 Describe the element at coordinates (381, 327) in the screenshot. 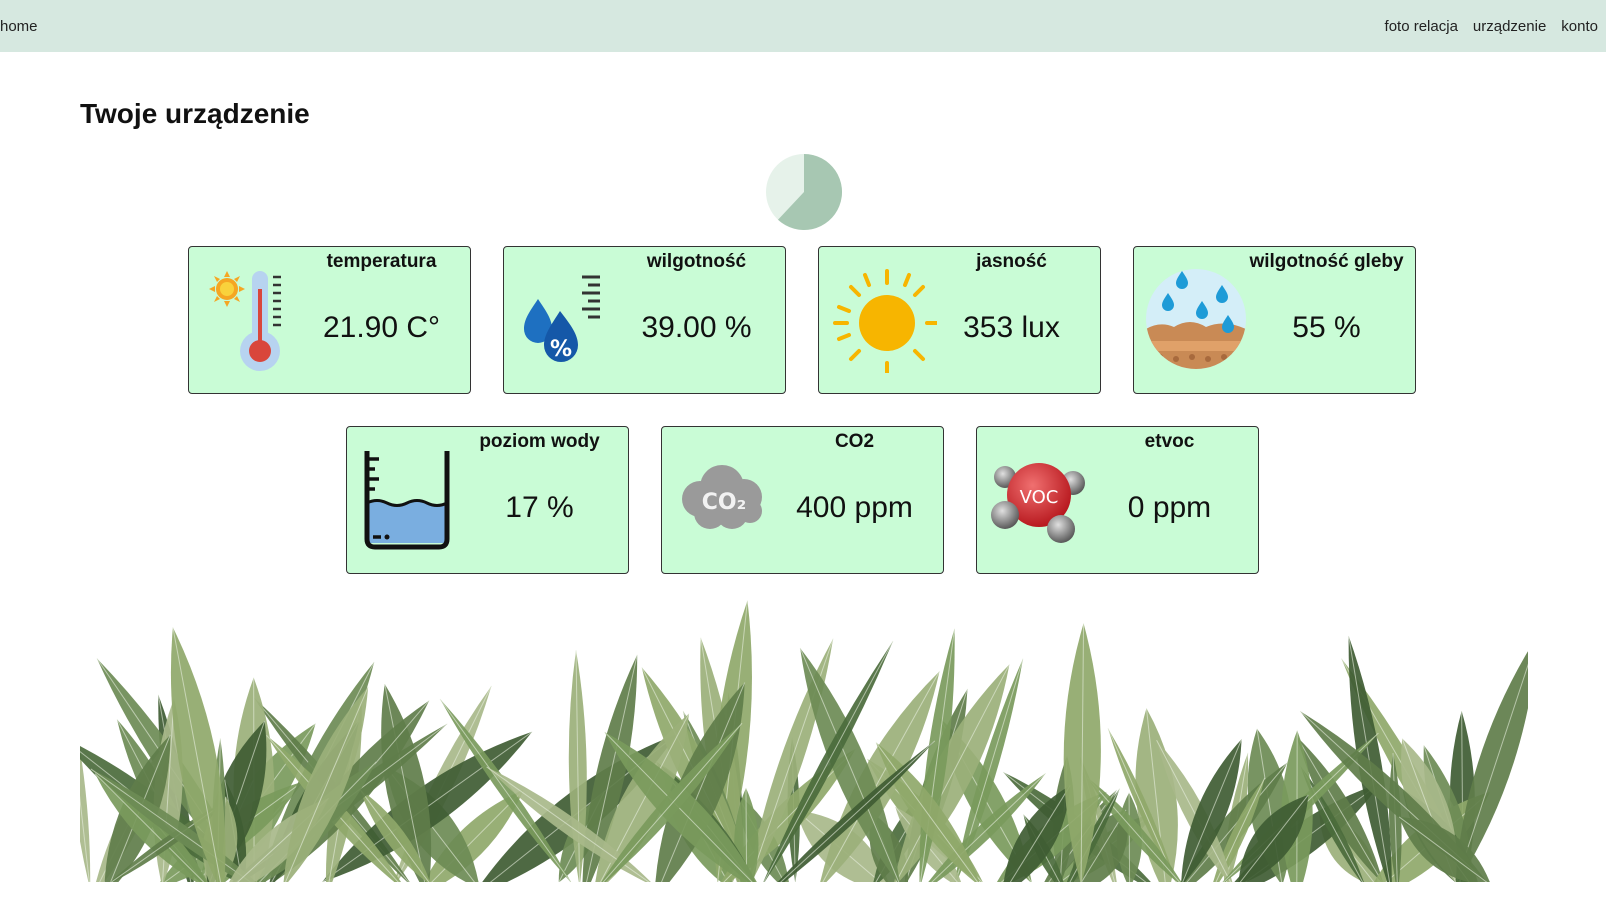

I see `sensor-value: 21.90 C°` at that location.